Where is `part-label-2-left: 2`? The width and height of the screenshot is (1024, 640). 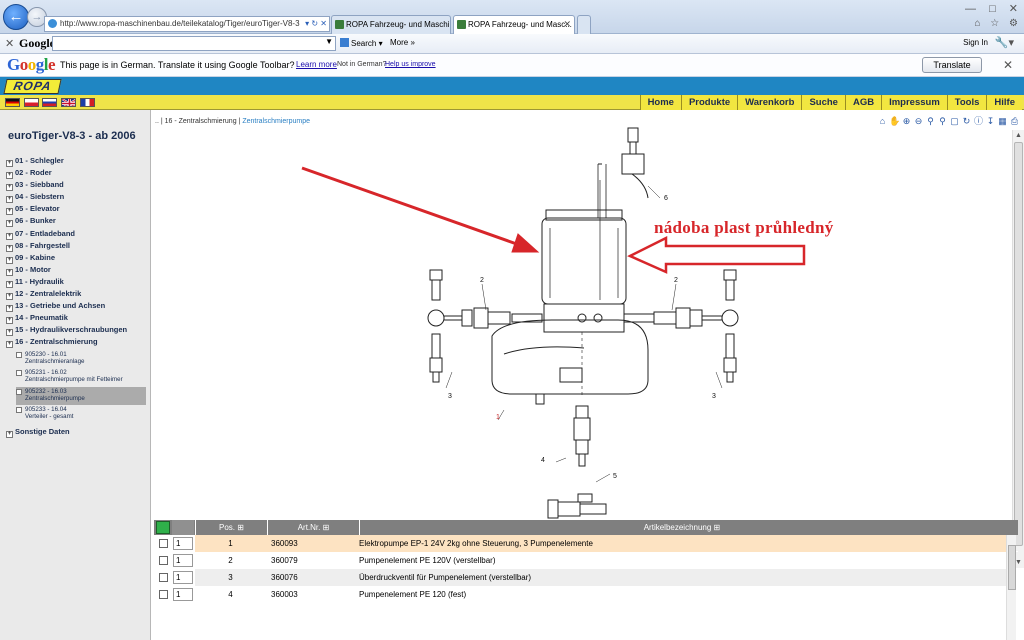
part-label-2-left: 2 is located at coordinates (482, 280).